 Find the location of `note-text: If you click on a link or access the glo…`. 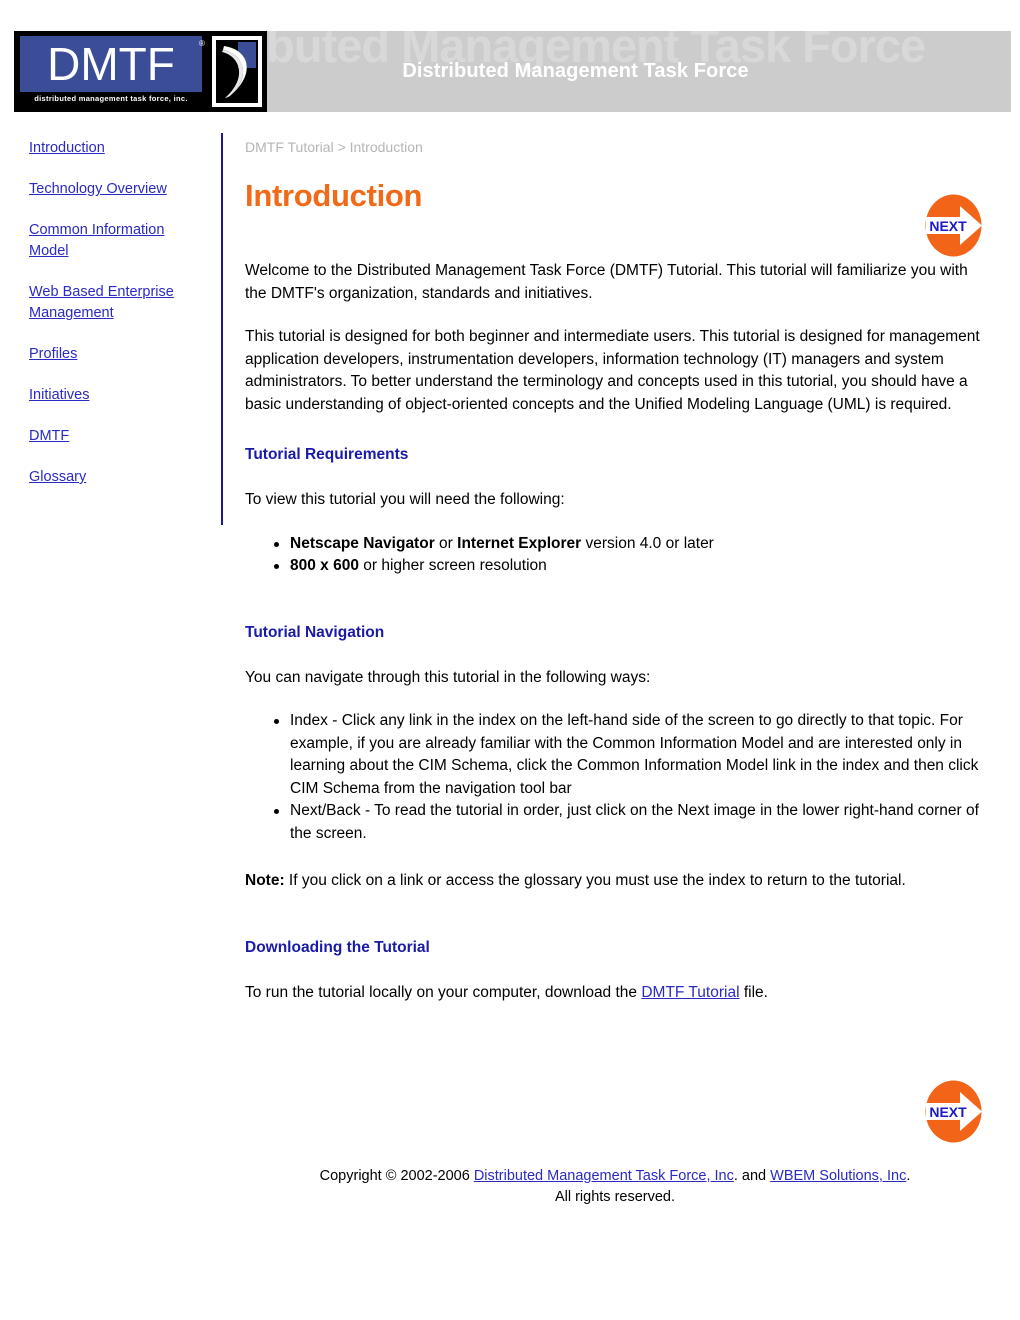

note-text: If you click on a link or access the glo… is located at coordinates (595, 880).